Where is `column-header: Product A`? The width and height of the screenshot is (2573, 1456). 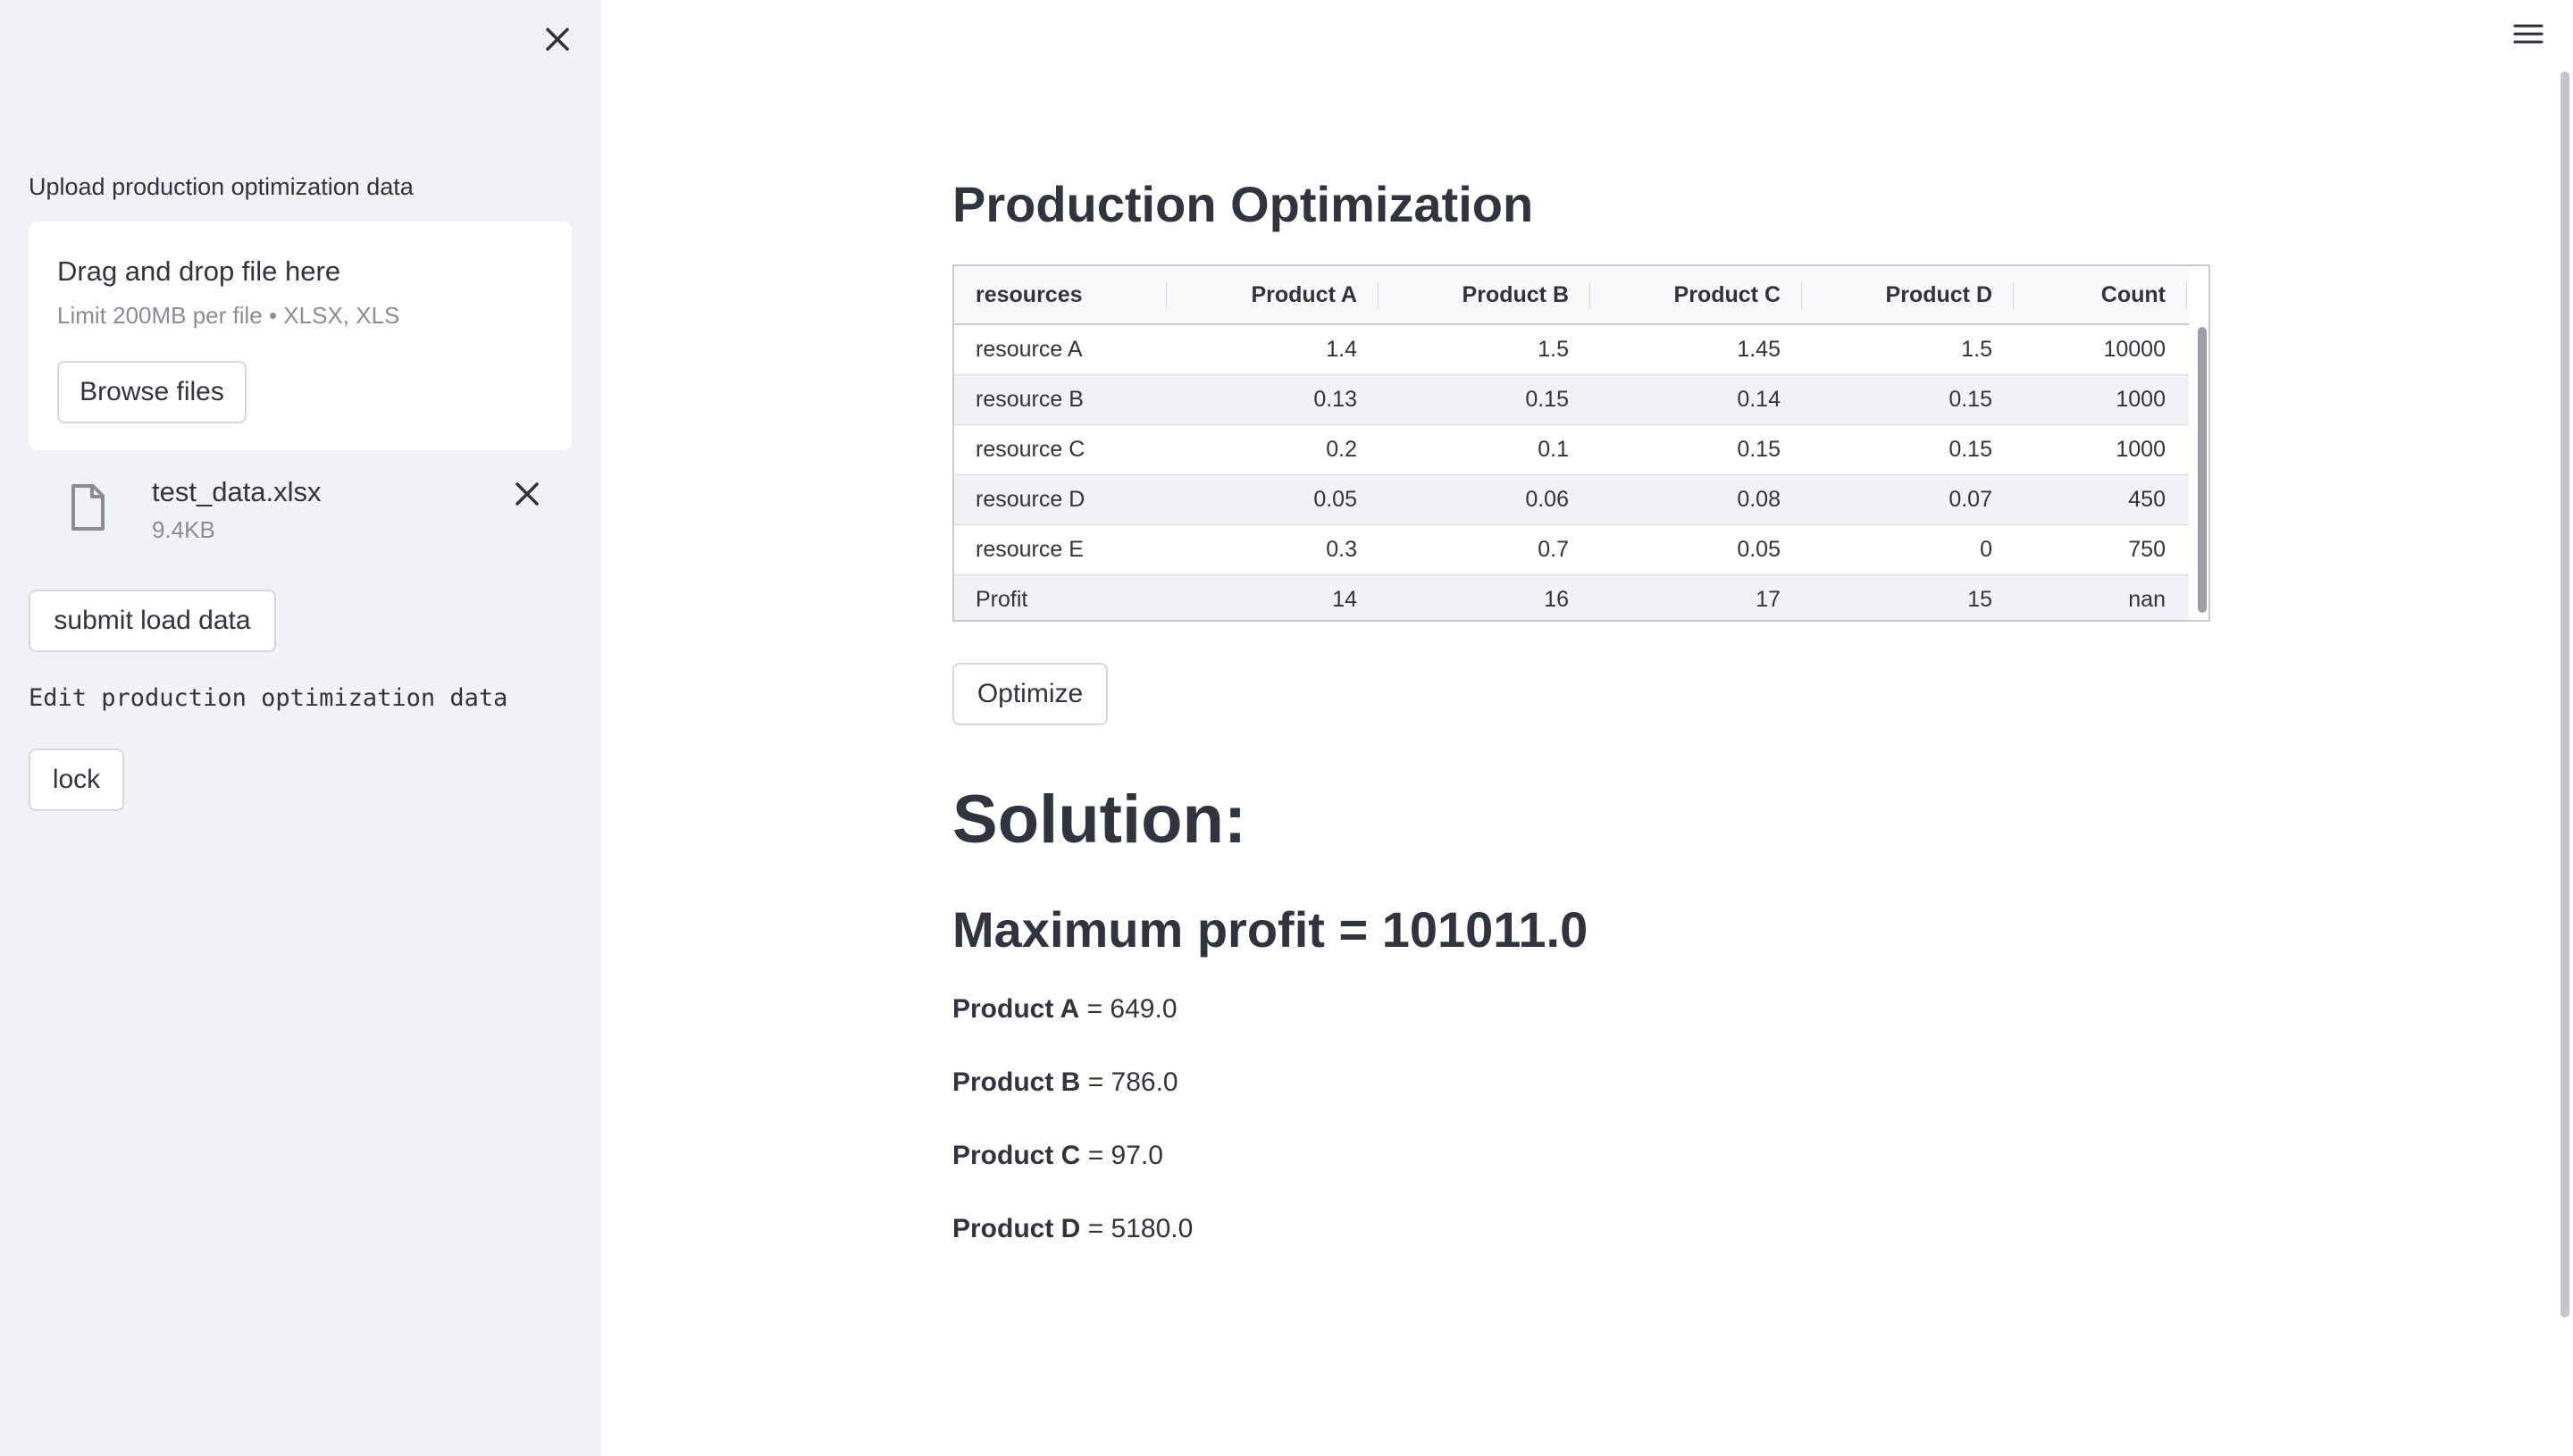
column-header: Product A is located at coordinates (1273, 294).